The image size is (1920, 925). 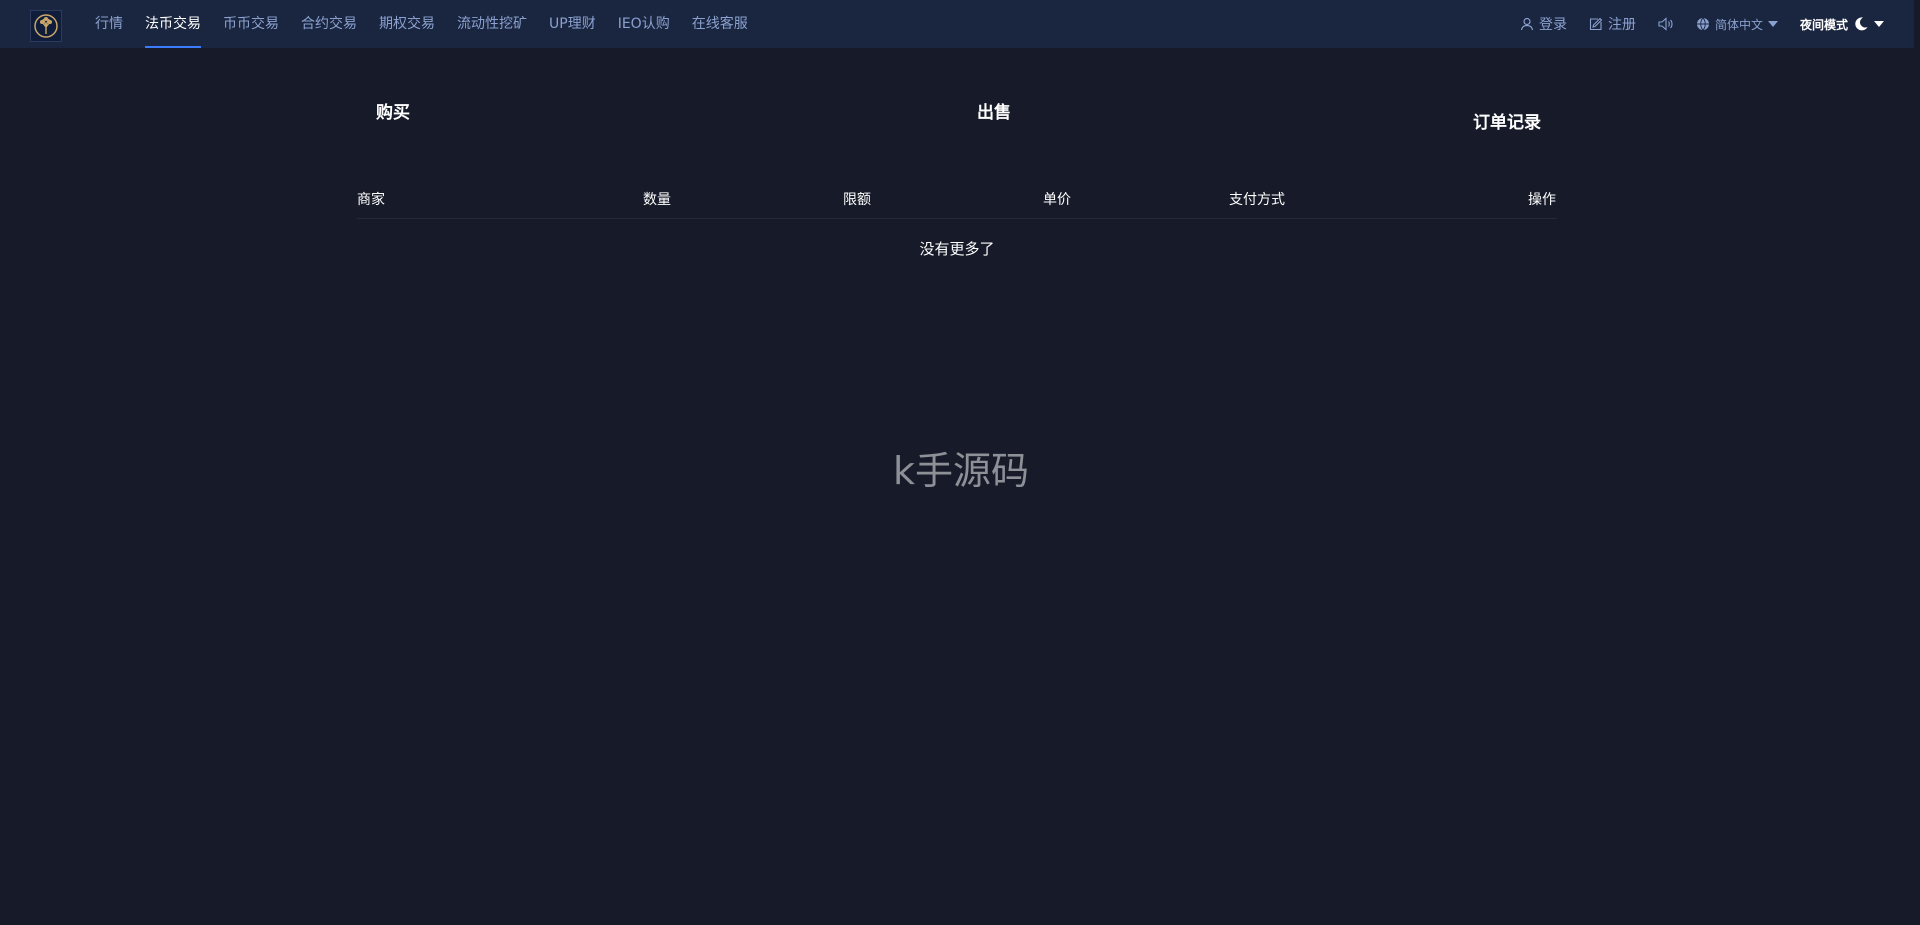 I want to click on header-right-actions: 登录 注册 简体中文 夜间模式, so click(x=1702, y=24).